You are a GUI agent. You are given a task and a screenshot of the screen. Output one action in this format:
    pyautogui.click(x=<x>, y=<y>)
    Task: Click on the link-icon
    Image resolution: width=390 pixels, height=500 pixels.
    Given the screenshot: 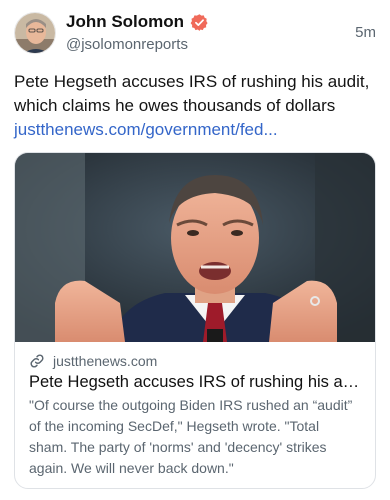 What is the action you would take?
    pyautogui.click(x=37, y=361)
    